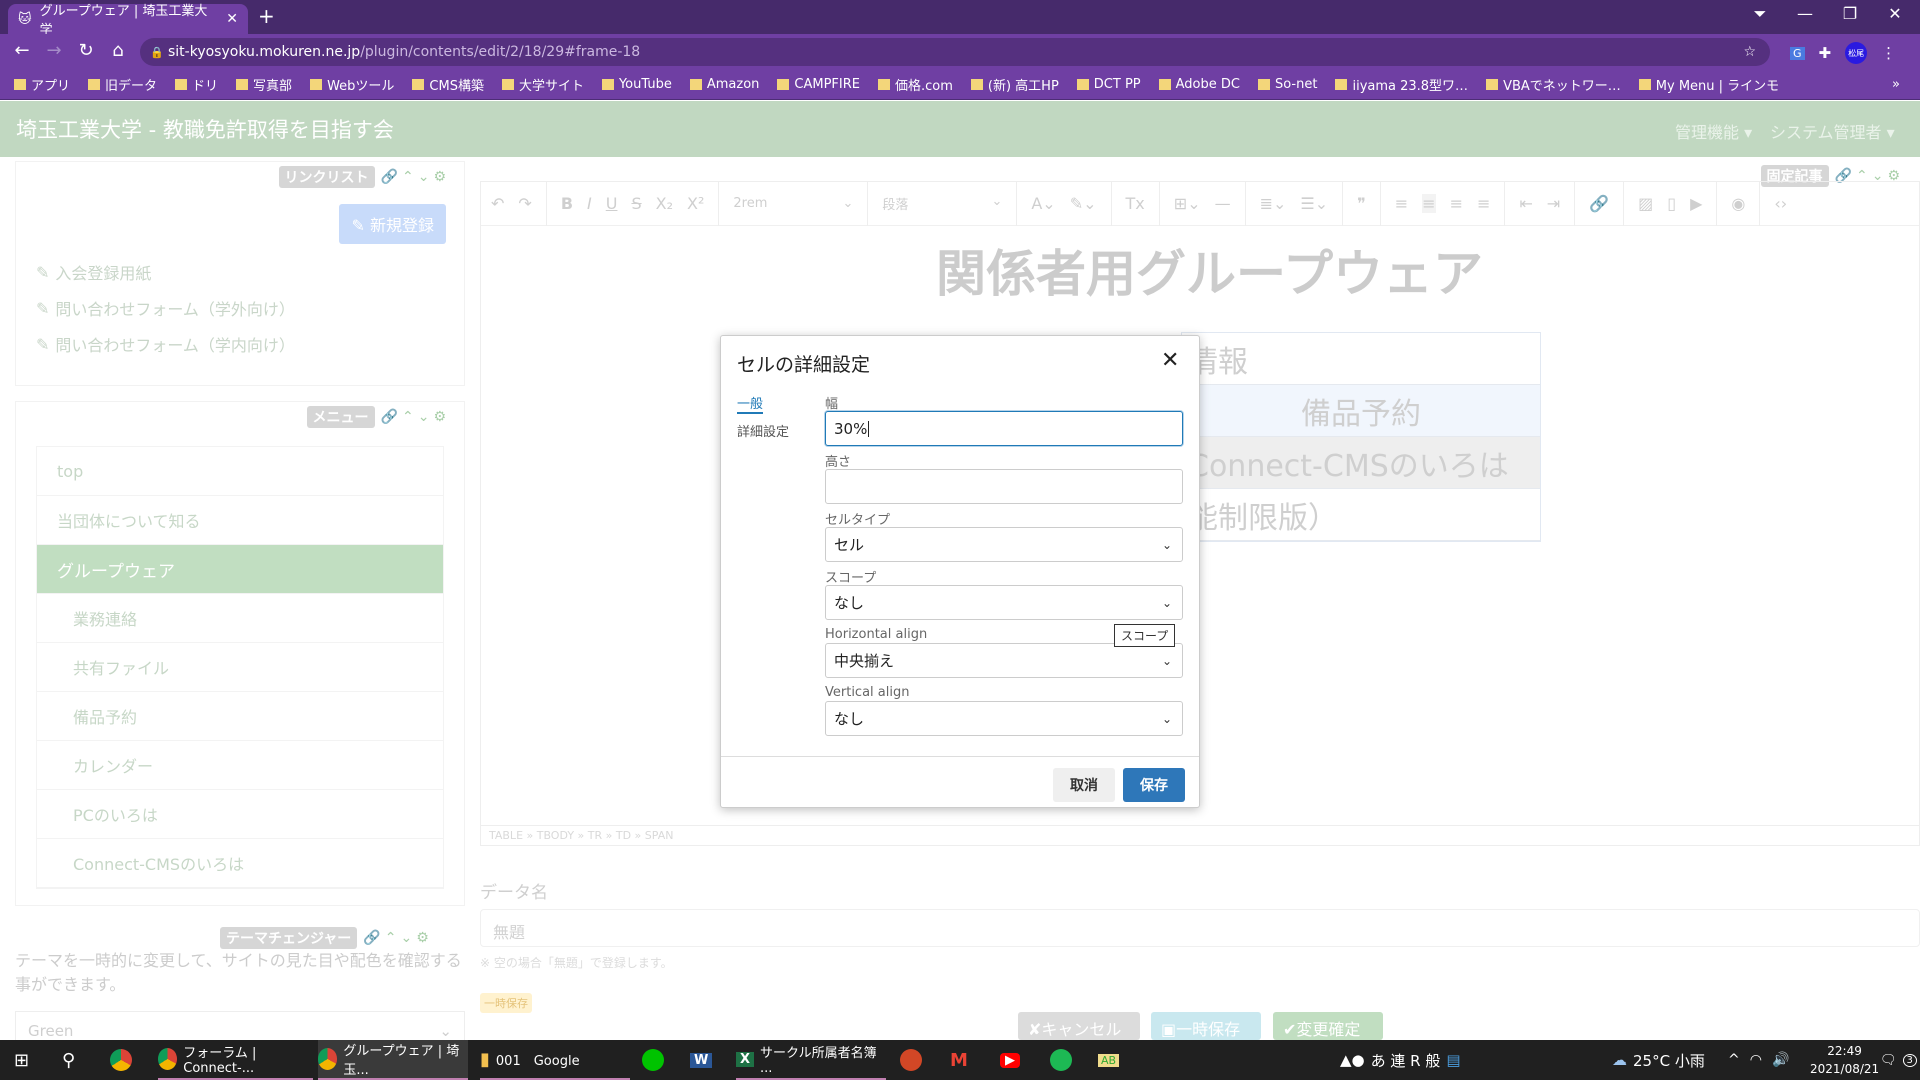 The width and height of the screenshot is (1920, 1080). What do you see at coordinates (165, 344) in the screenshot?
I see `link-item: ✎ 問い合わせフォーム（学内向け）` at bounding box center [165, 344].